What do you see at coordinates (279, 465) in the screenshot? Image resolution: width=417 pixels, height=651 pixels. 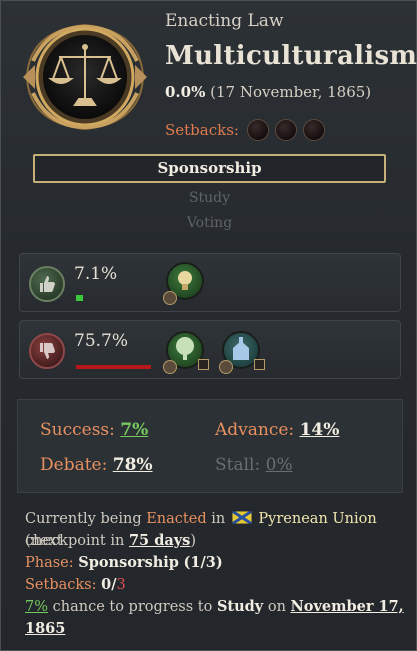 I see `stall-value: 0%` at bounding box center [279, 465].